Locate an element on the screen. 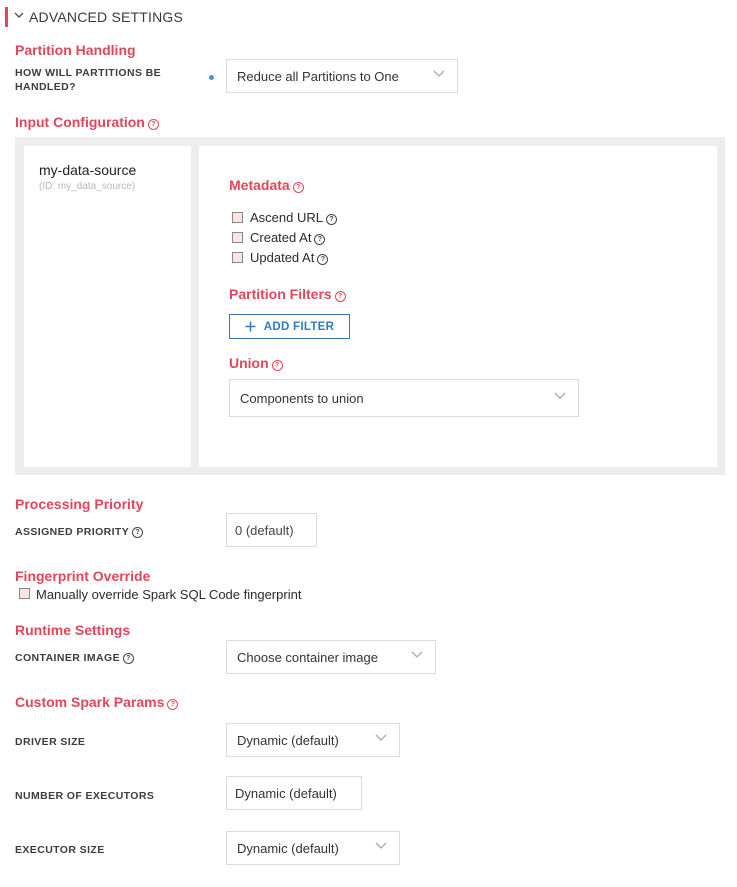  input-configuration-label: Input Configuration is located at coordinates (80, 122).